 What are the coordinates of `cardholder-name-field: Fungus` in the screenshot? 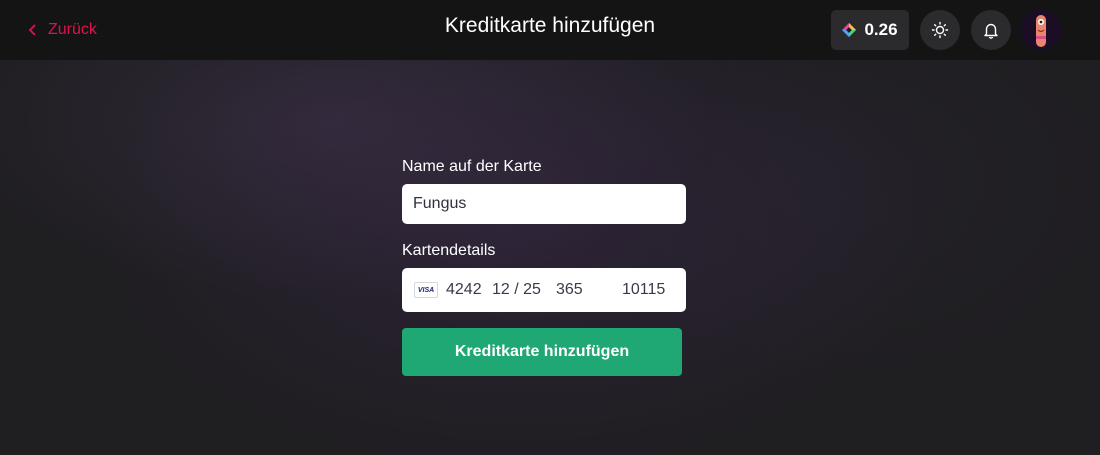 It's located at (544, 204).